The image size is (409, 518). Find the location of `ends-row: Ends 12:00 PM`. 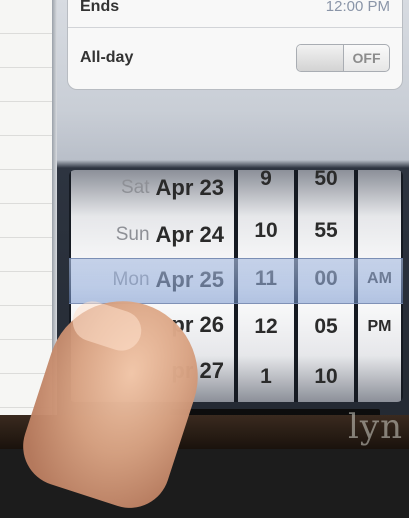

ends-row: Ends 12:00 PM is located at coordinates (235, 14).